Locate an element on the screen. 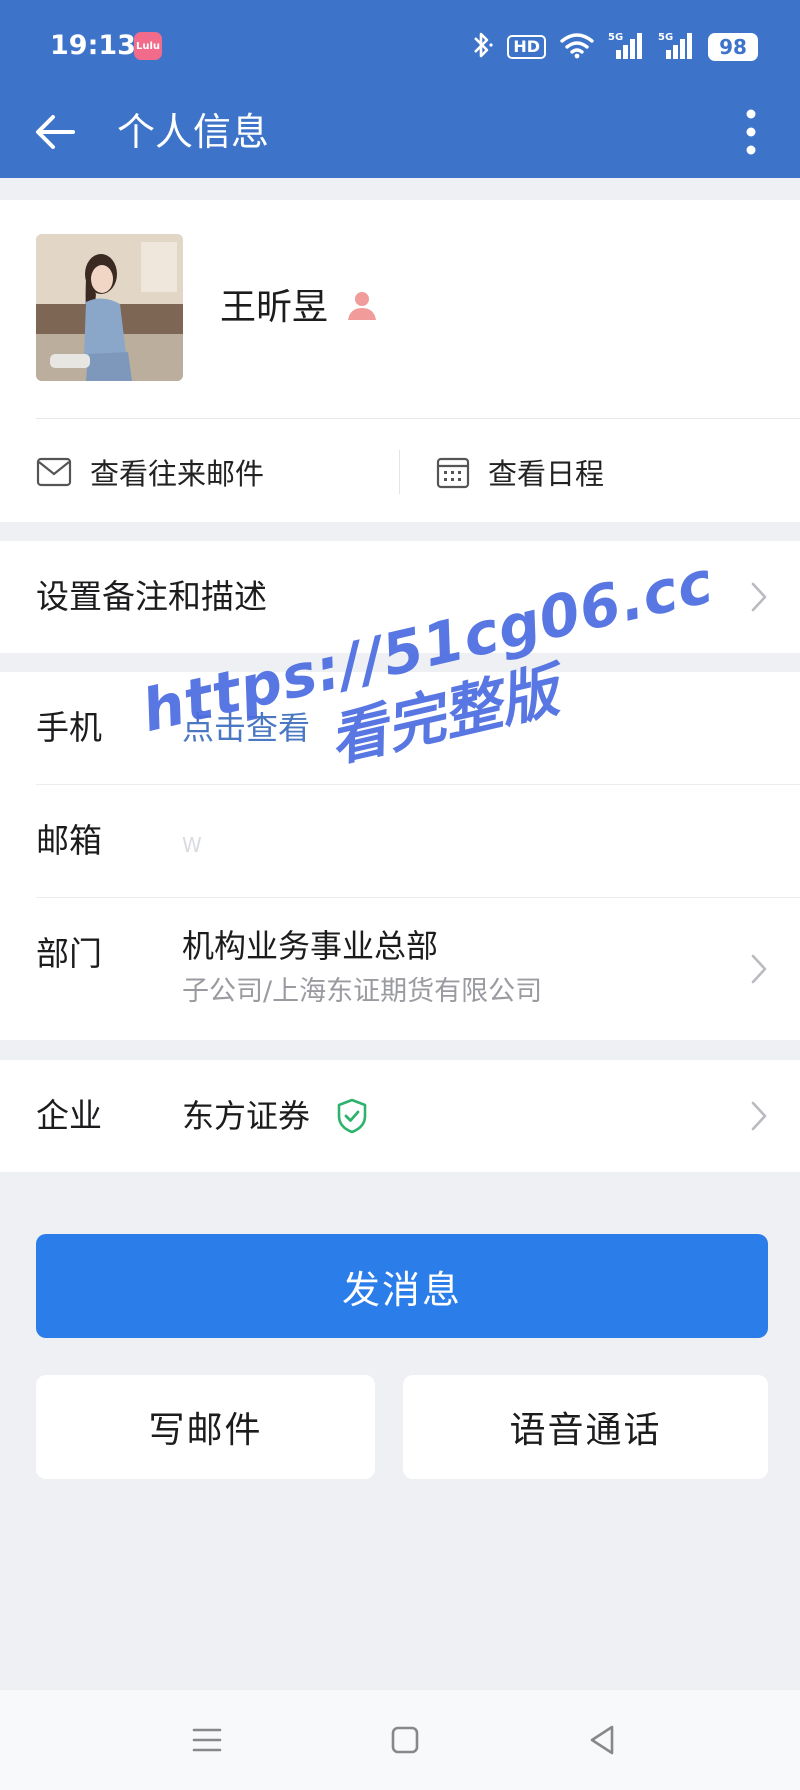 The width and height of the screenshot is (800, 1790). hd-badge: HD is located at coordinates (526, 47).